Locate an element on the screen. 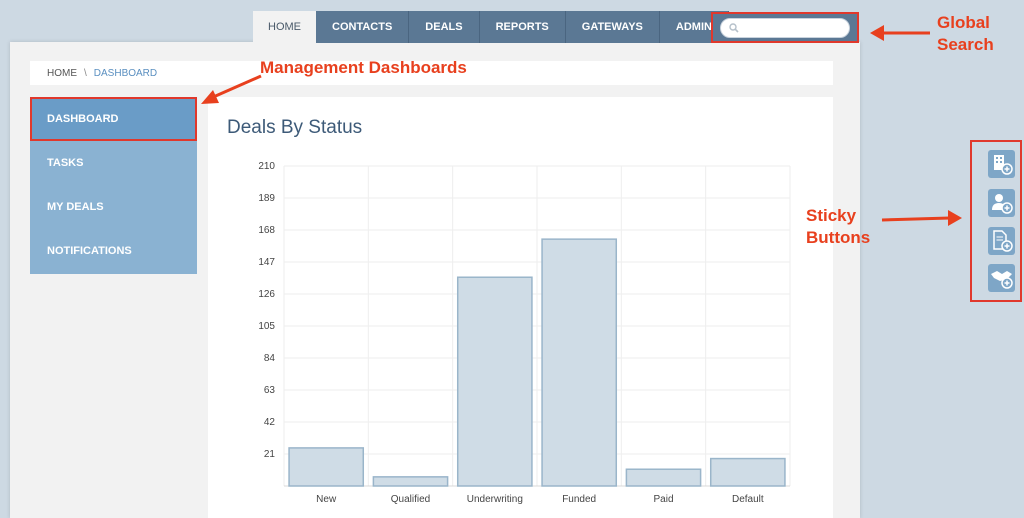 The image size is (1024, 518). annotation-arrow-search is located at coordinates (900, 33).